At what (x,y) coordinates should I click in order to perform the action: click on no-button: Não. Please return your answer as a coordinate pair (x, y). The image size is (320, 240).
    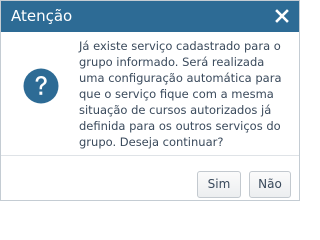
    Looking at the image, I should click on (270, 184).